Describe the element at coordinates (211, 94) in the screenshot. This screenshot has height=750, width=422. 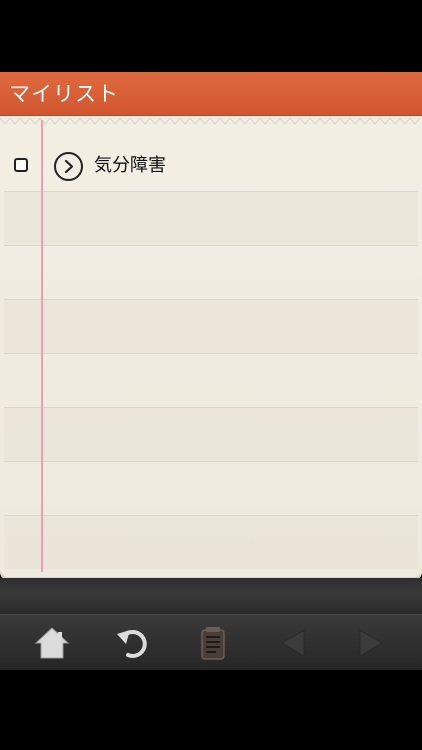
I see `nav-header: マイリスト` at that location.